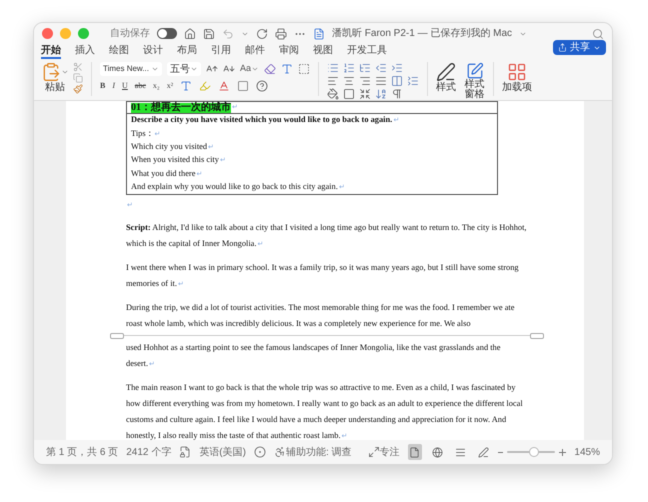 This screenshot has height=502, width=648. What do you see at coordinates (517, 72) in the screenshot?
I see `addins-icon` at bounding box center [517, 72].